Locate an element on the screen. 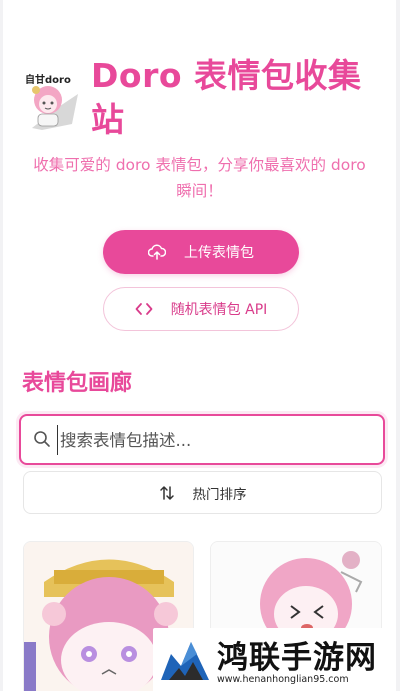  sort-arrows-icon is located at coordinates (167, 493).